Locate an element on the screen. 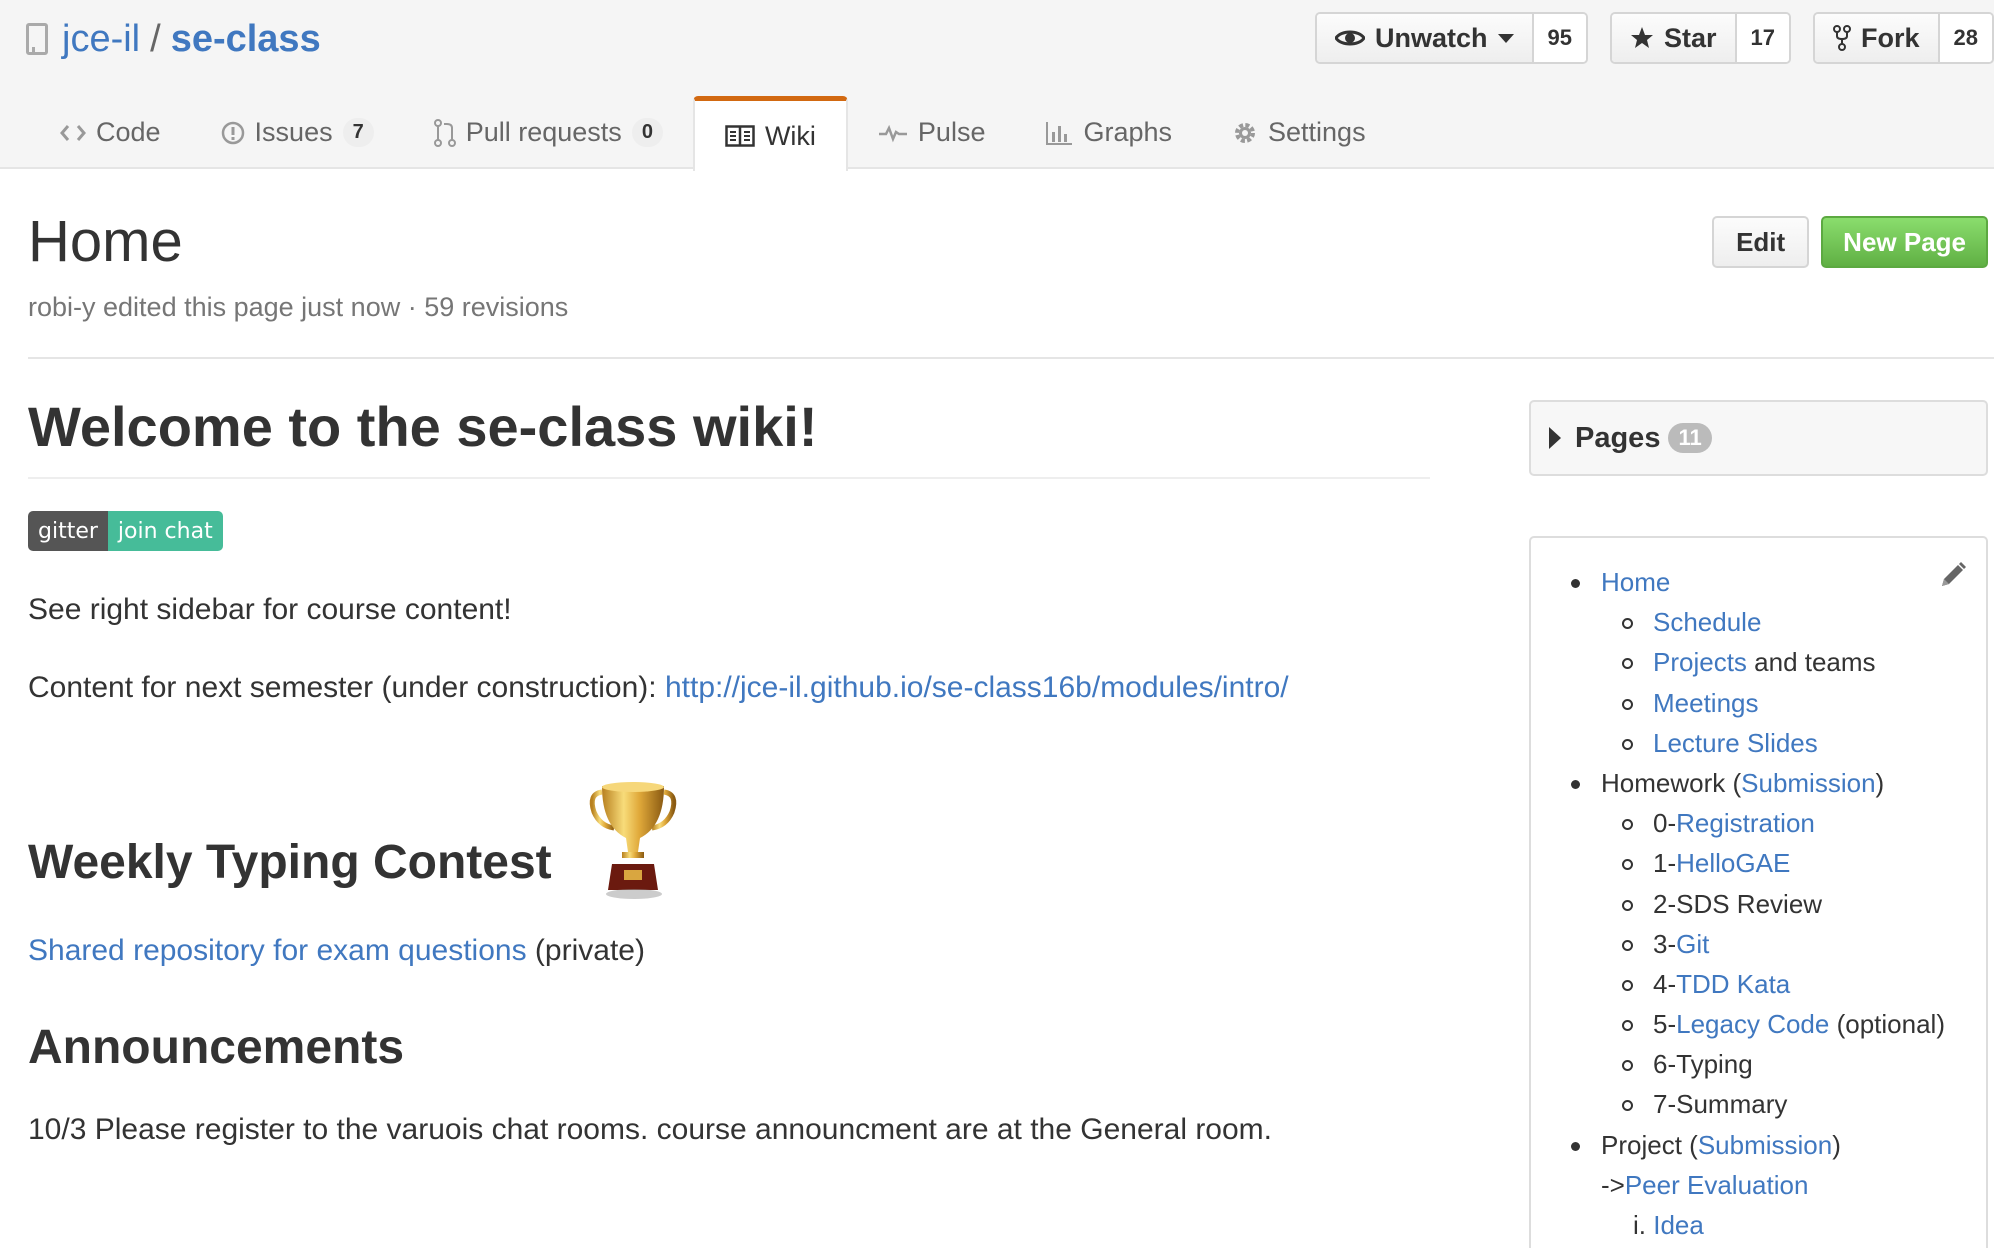  gear-icon is located at coordinates (1245, 132).